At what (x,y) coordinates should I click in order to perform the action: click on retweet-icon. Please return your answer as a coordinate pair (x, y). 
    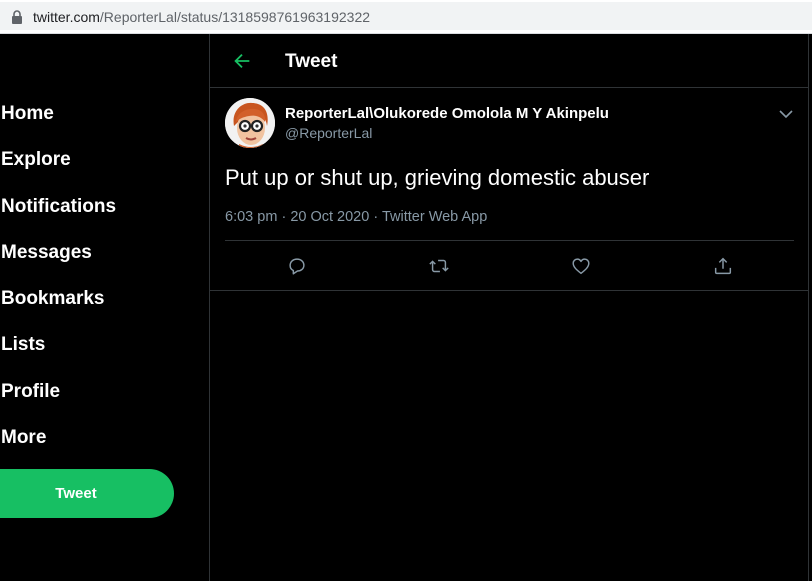
    Looking at the image, I should click on (439, 266).